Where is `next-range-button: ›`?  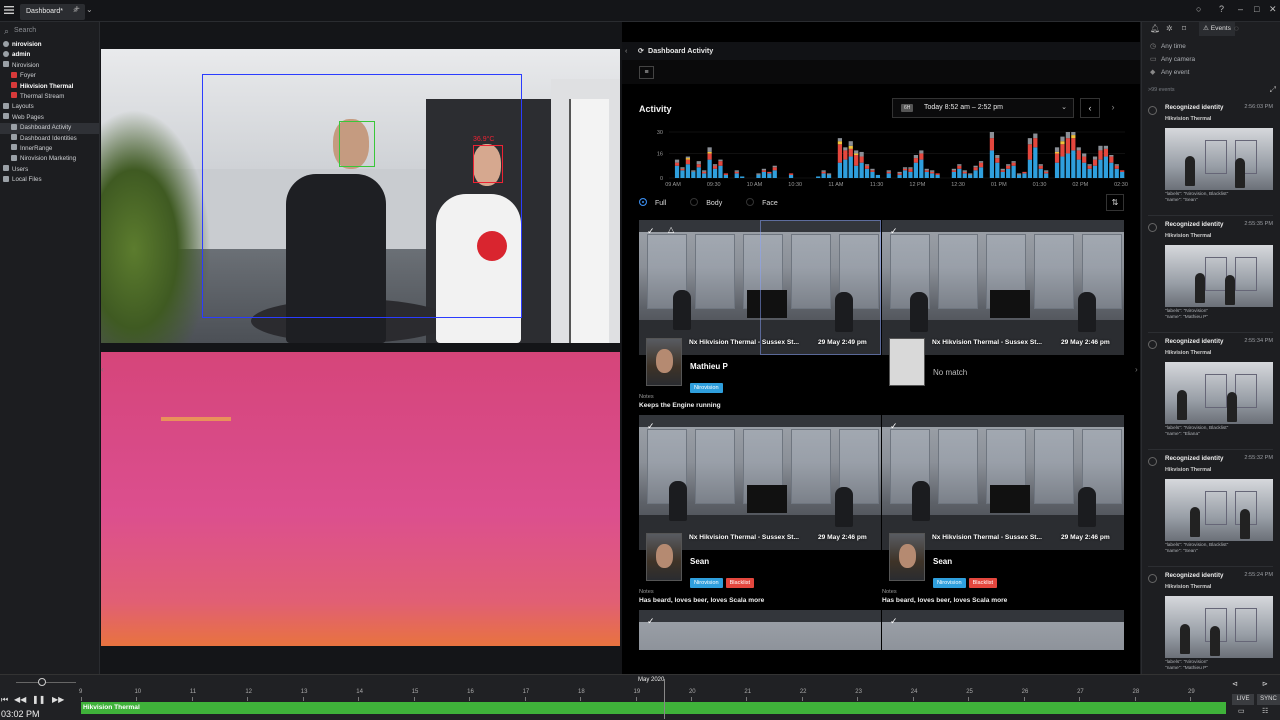 next-range-button: › is located at coordinates (1113, 108).